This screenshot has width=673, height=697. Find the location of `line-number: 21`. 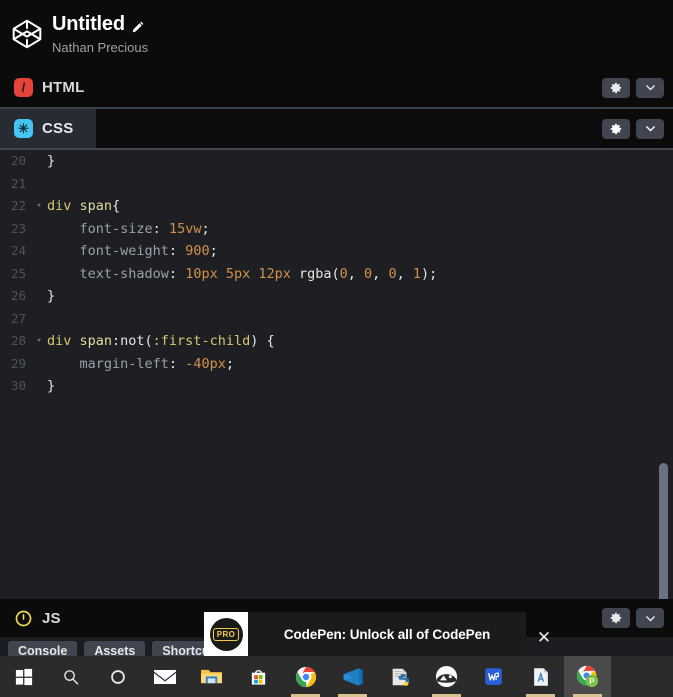

line-number: 21 is located at coordinates (18, 183).